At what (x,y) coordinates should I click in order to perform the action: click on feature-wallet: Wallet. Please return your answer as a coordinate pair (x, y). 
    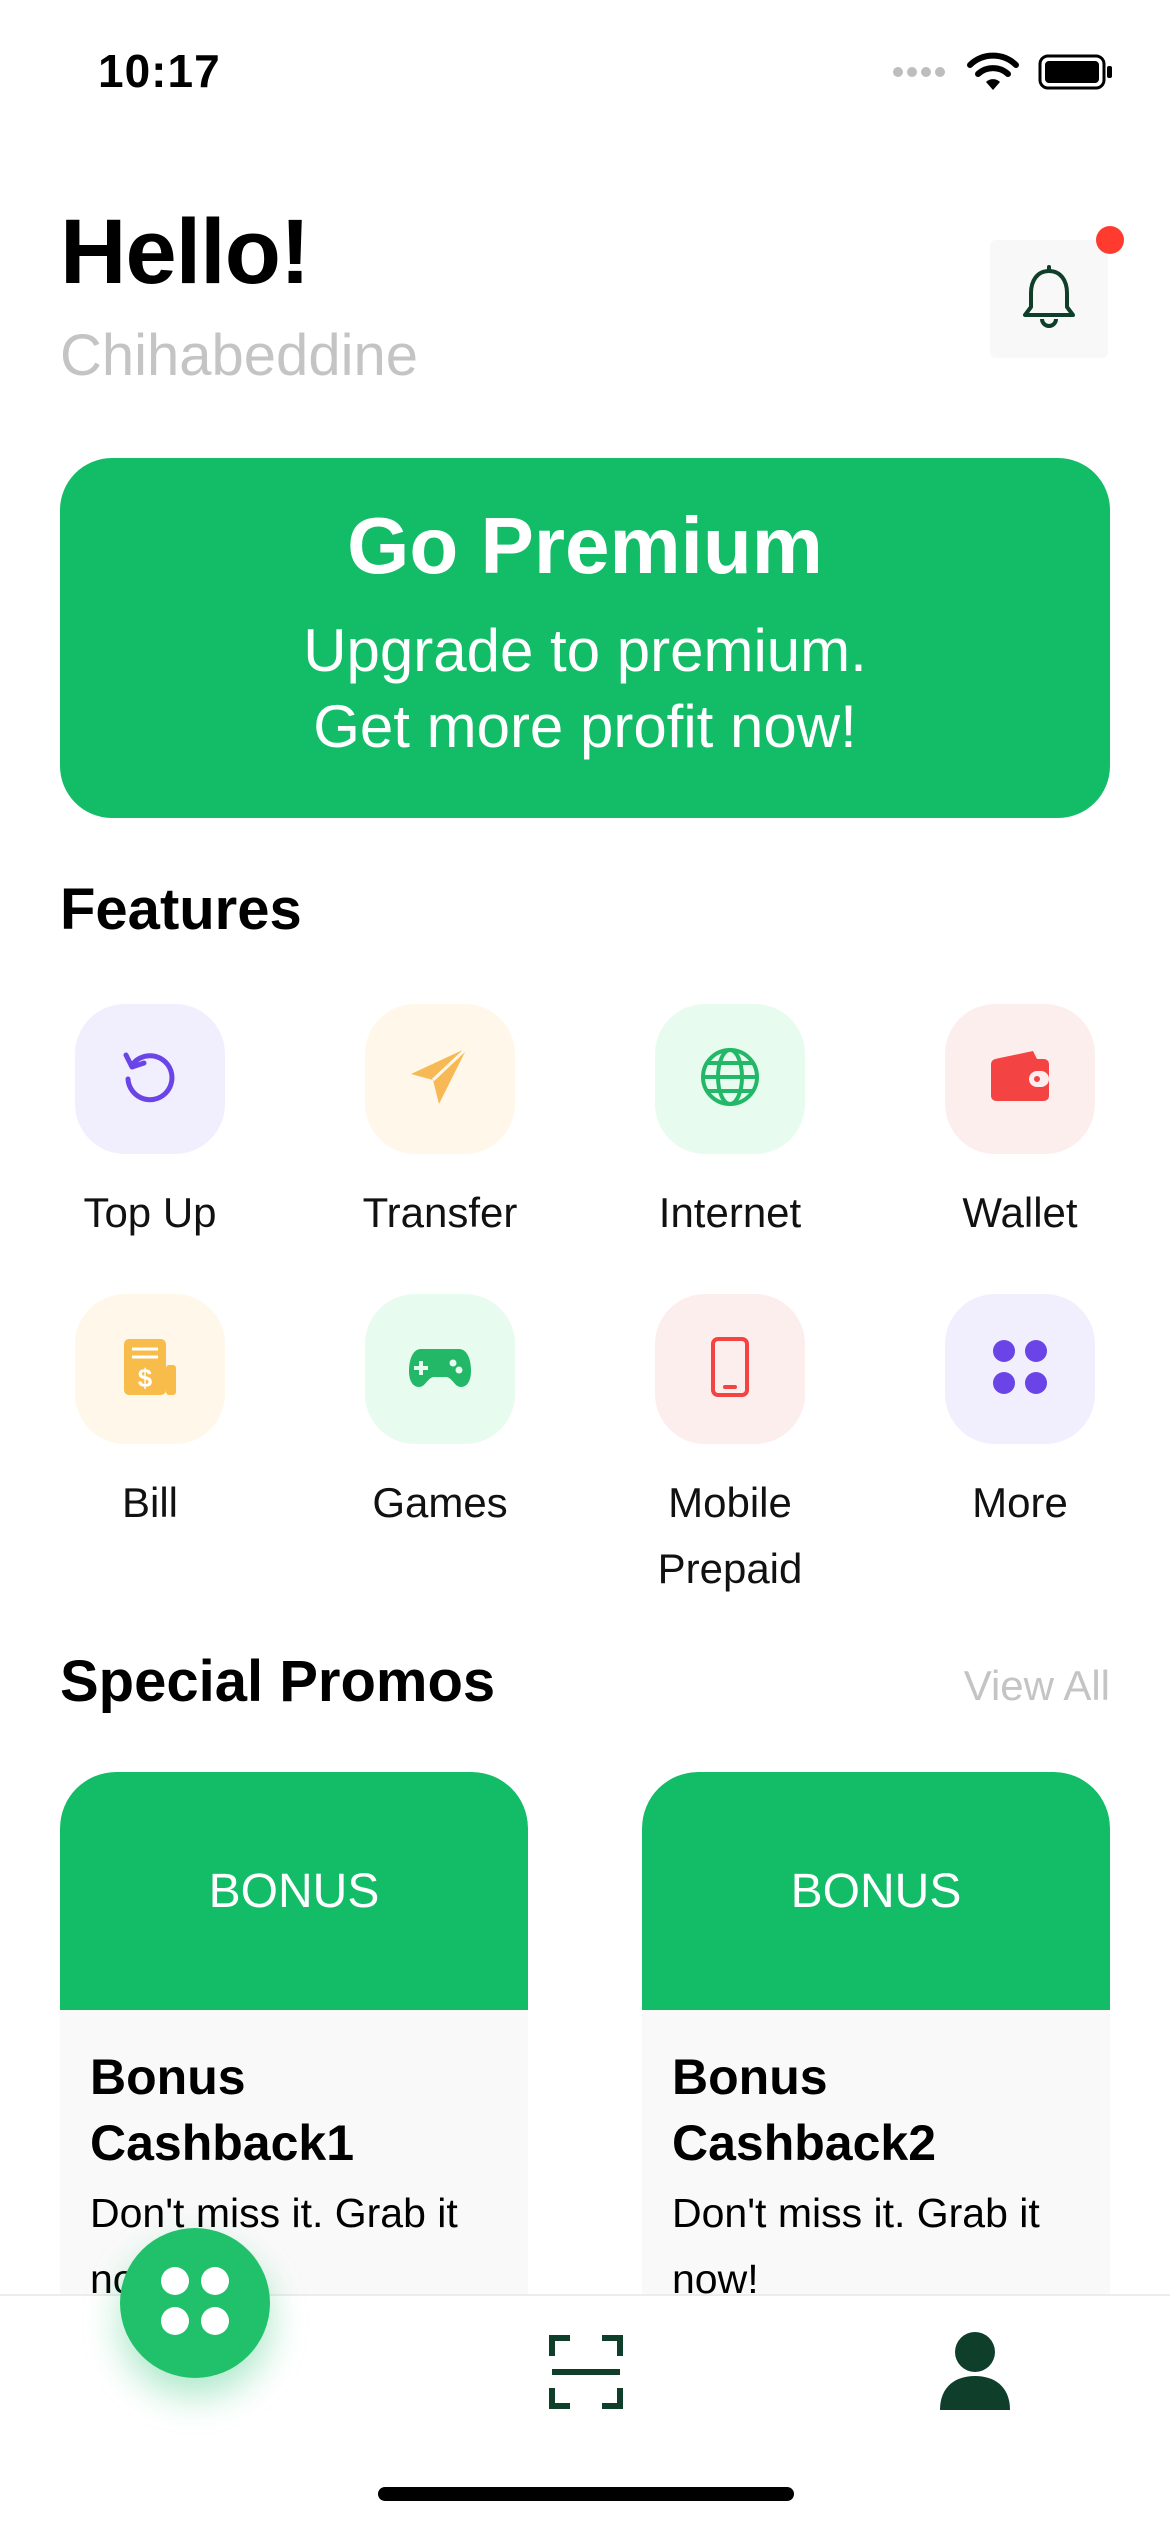
    Looking at the image, I should click on (1020, 1125).